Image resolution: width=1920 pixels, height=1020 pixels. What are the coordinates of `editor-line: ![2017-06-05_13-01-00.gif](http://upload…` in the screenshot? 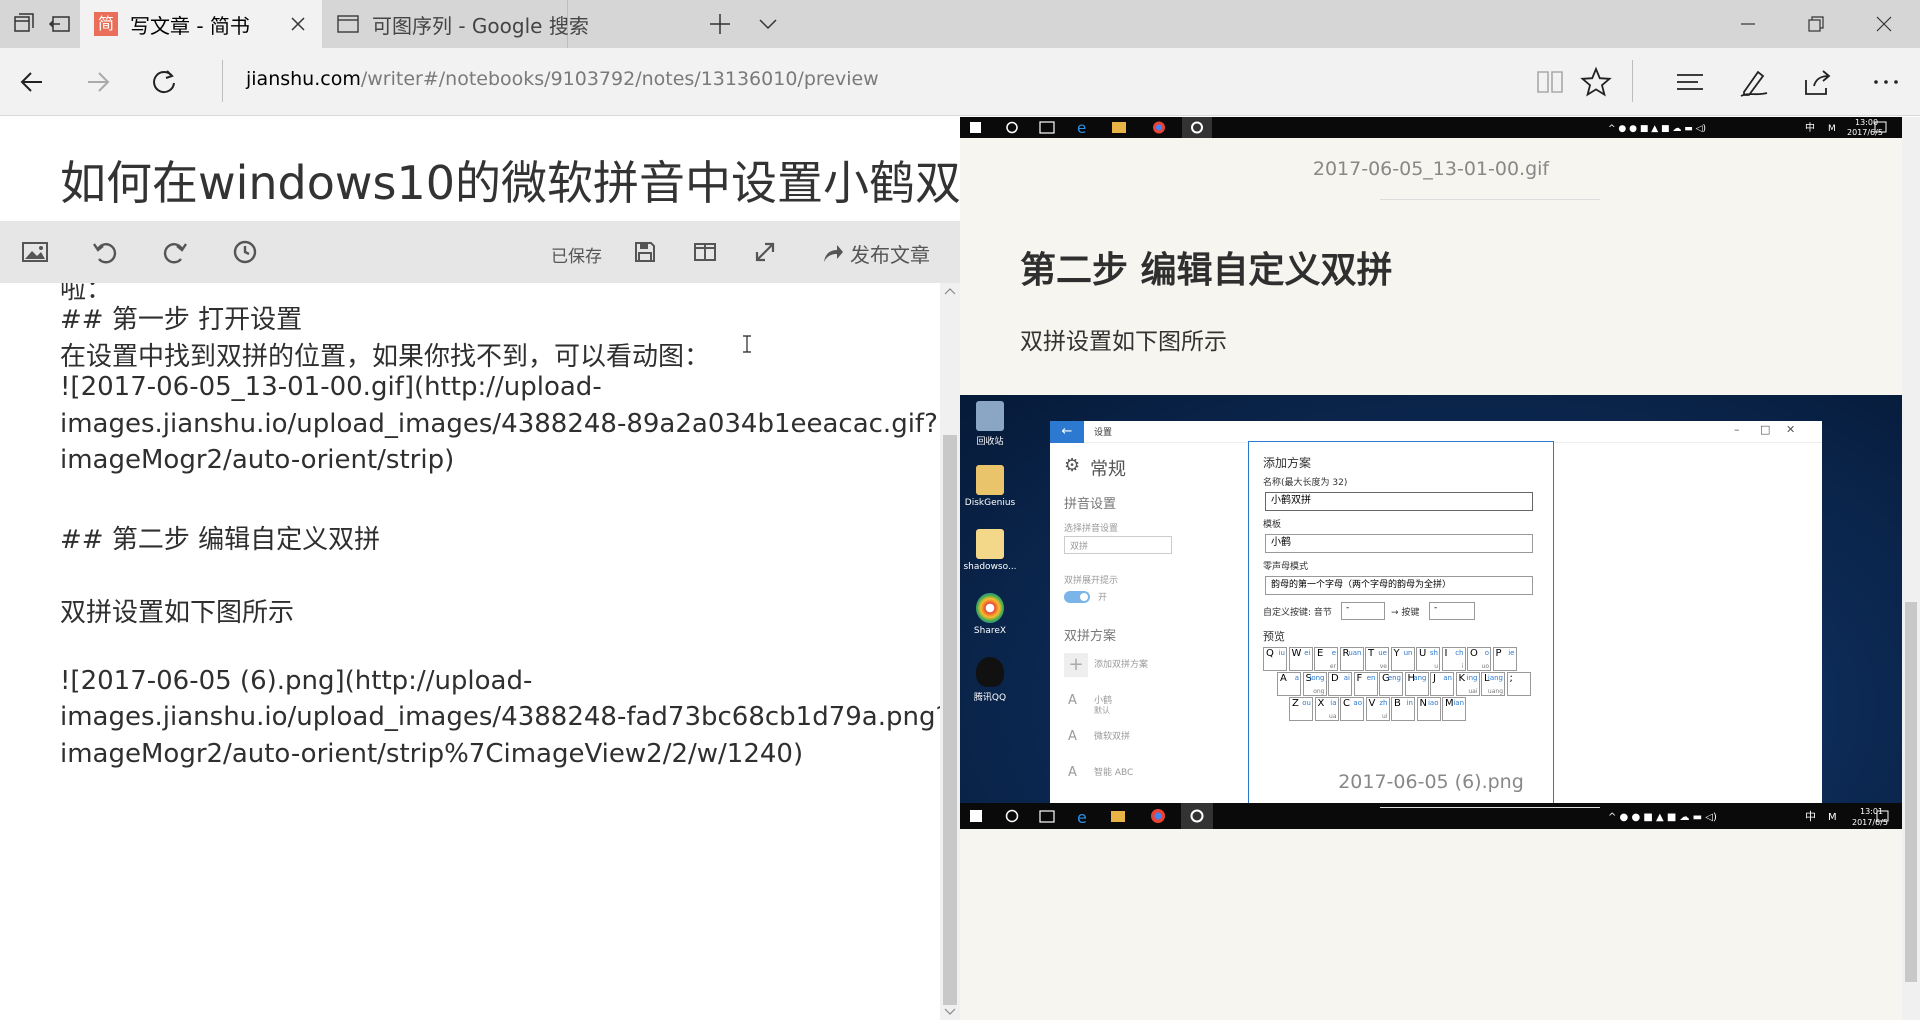 It's located at (331, 387).